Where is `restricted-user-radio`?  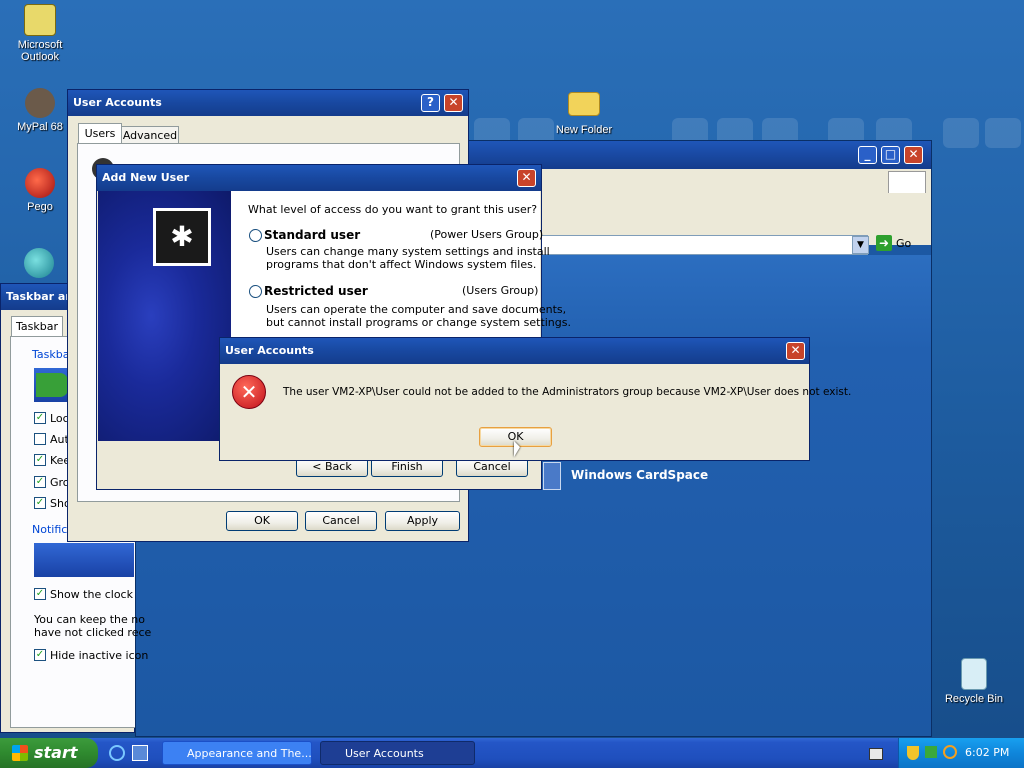 restricted-user-radio is located at coordinates (255, 291).